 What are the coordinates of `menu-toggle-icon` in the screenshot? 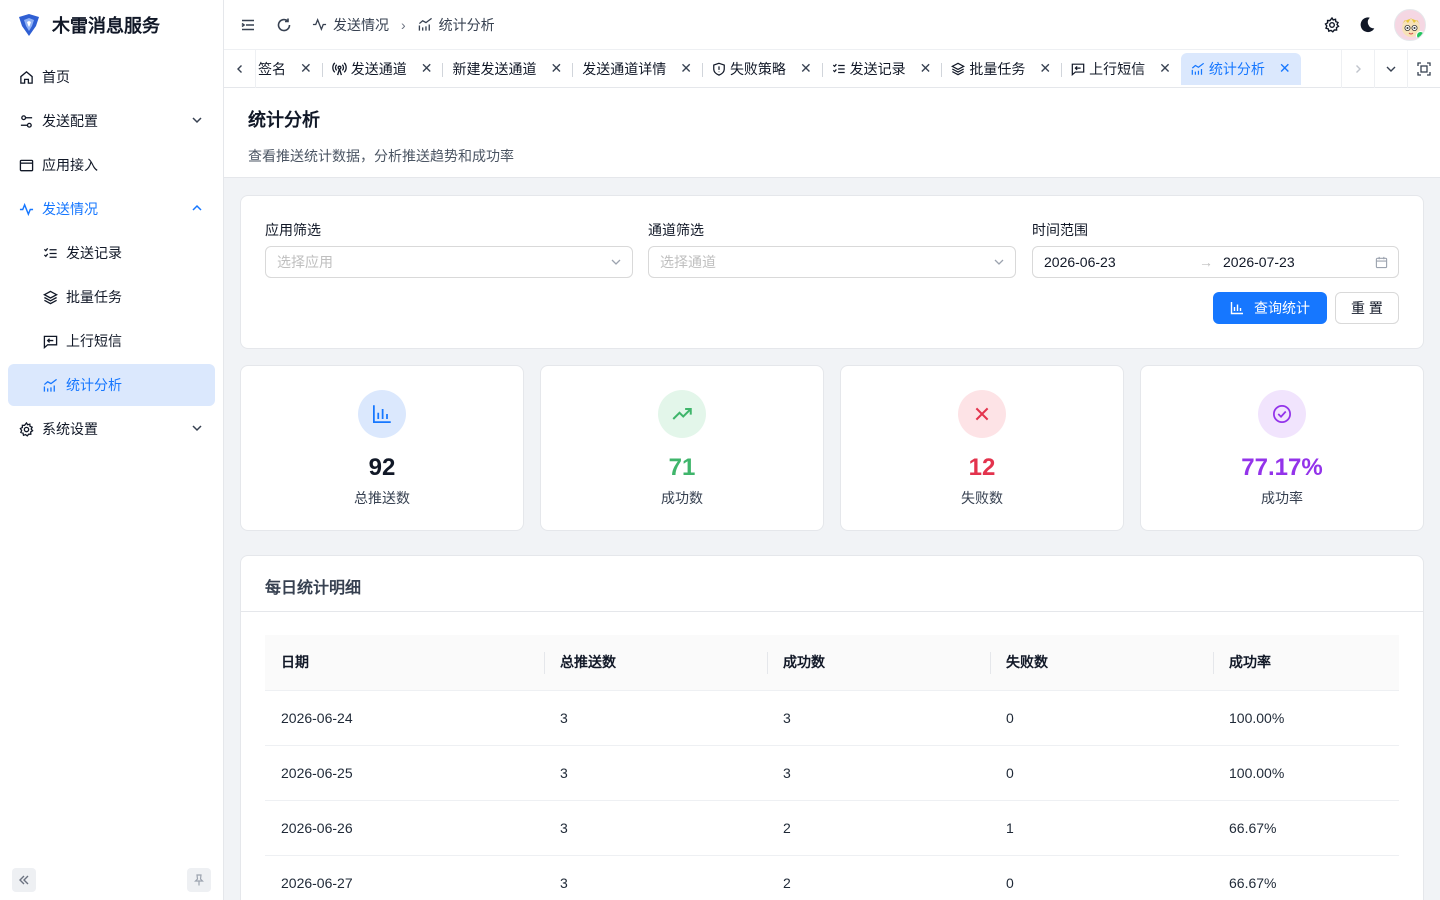 It's located at (248, 25).